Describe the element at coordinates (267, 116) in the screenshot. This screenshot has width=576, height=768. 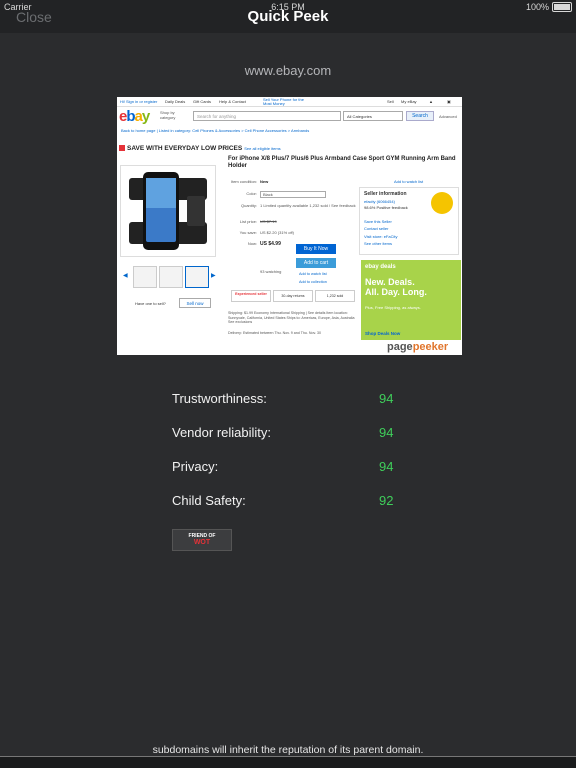
I see `preview-search-box: Search for anything` at that location.